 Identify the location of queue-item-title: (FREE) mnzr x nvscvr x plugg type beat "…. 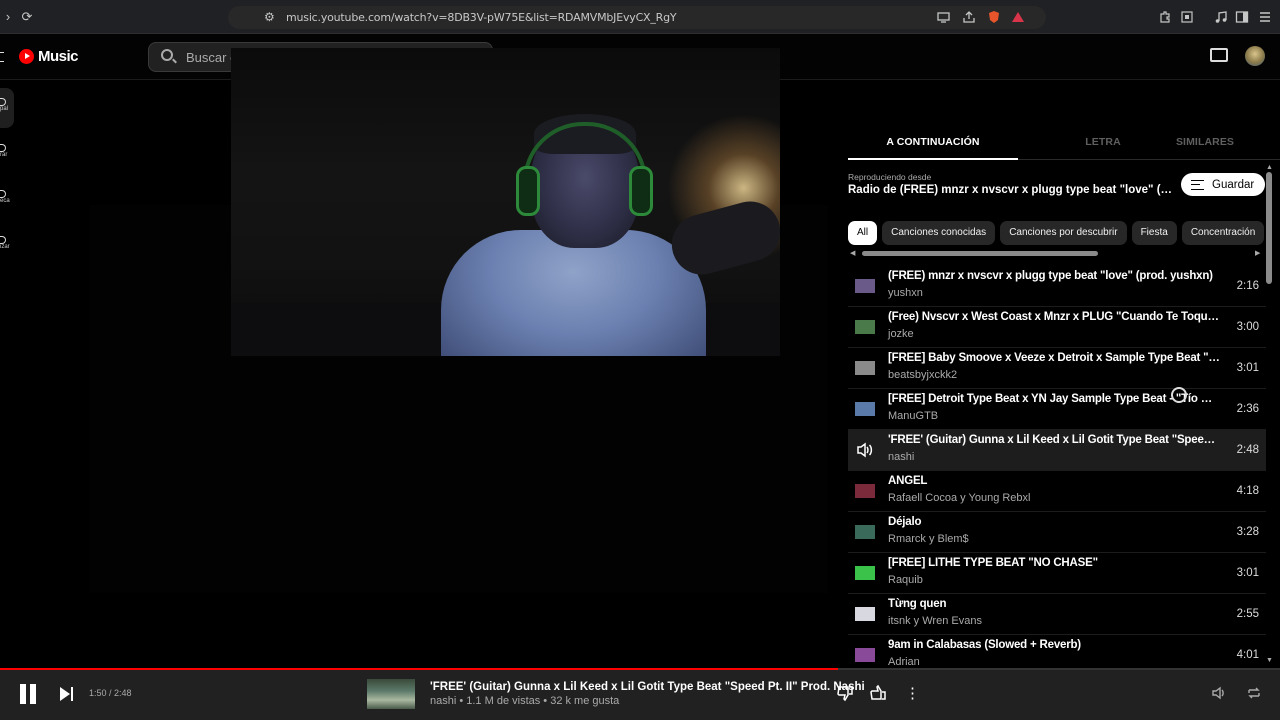
(1050, 276).